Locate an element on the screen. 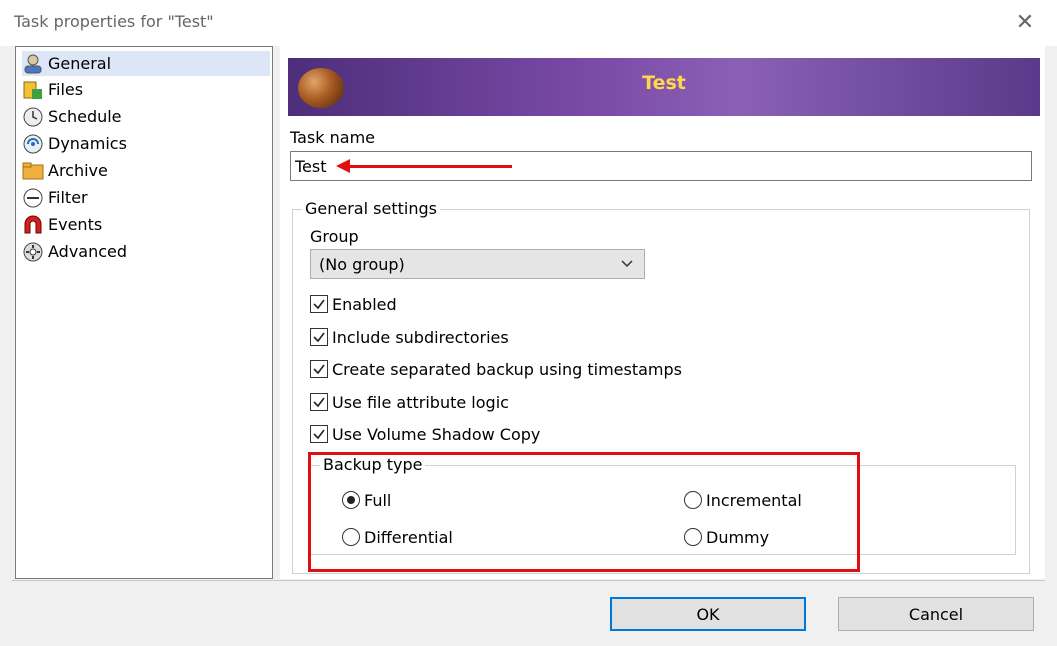 Image resolution: width=1057 pixels, height=646 pixels. include-subdirectories-checkbox: Include subdirectories is located at coordinates (409, 337).